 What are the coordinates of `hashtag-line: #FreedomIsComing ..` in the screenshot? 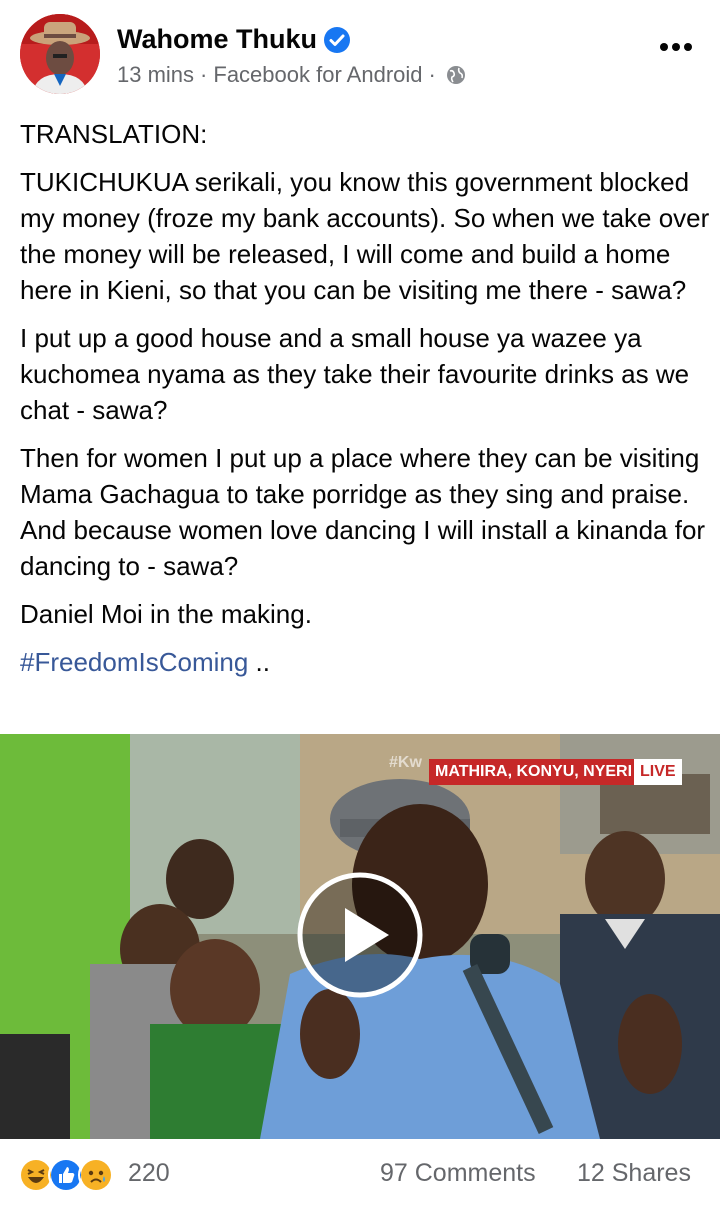 It's located at (365, 662).